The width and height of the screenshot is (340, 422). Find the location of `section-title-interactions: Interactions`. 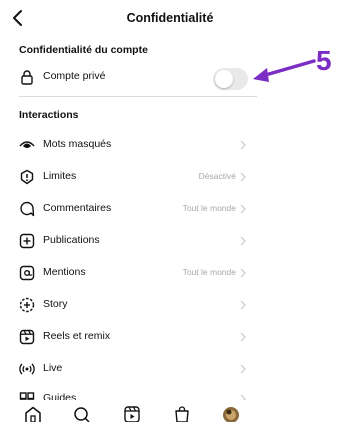

section-title-interactions: Interactions is located at coordinates (49, 115).